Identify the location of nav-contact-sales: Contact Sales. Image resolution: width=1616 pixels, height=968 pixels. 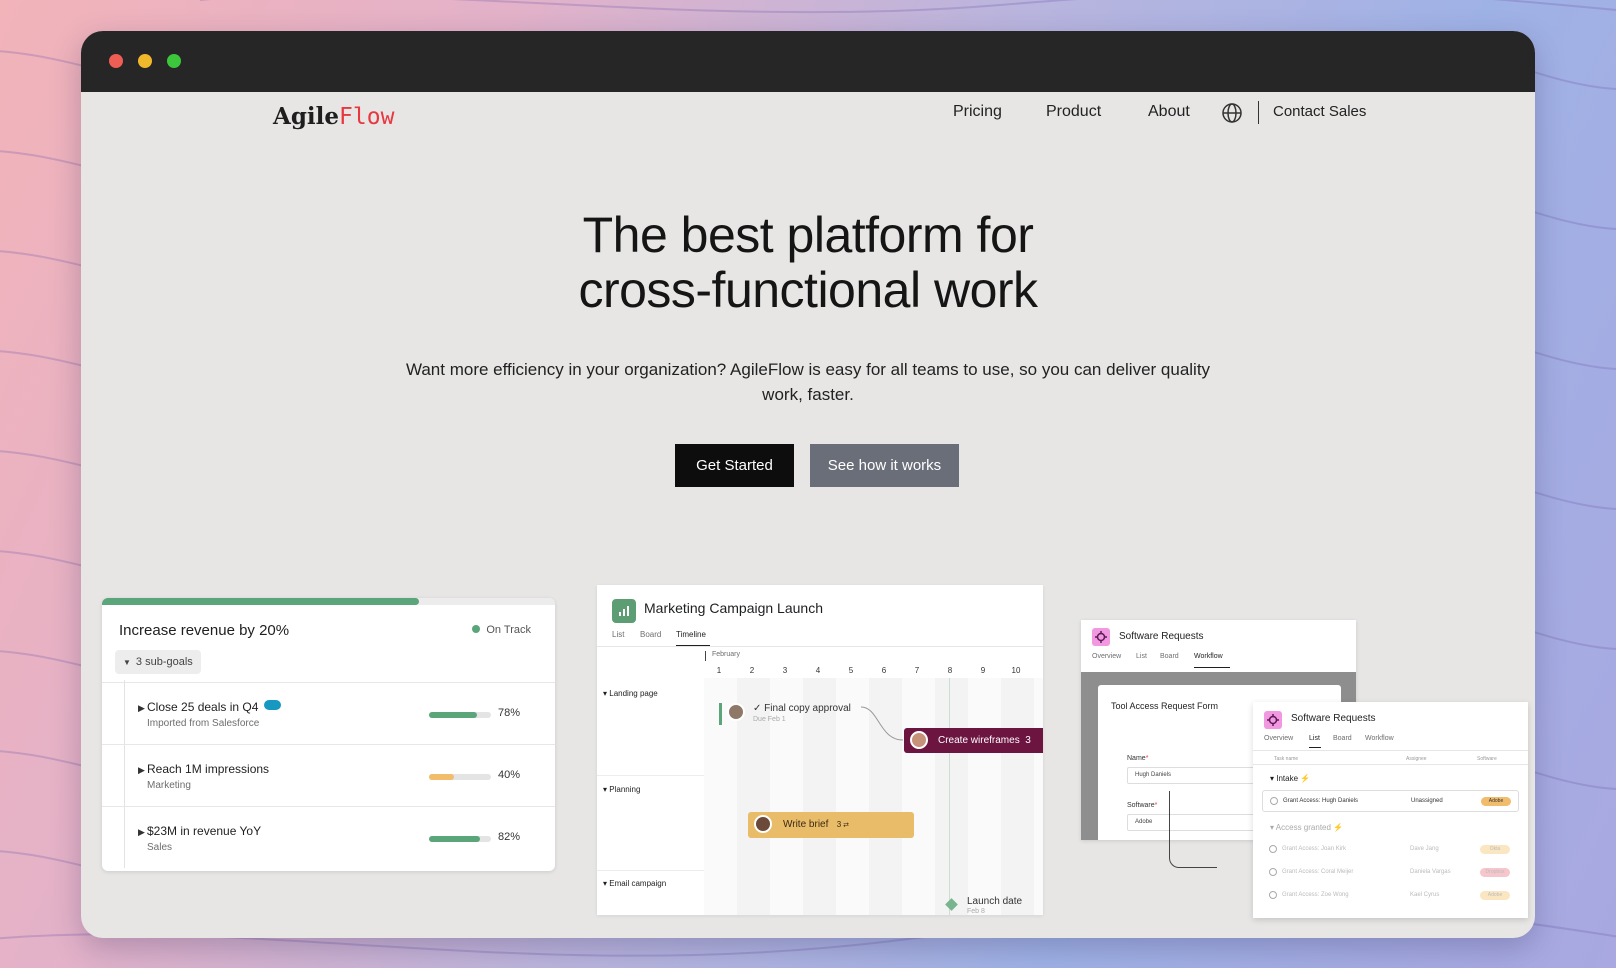
(1319, 111).